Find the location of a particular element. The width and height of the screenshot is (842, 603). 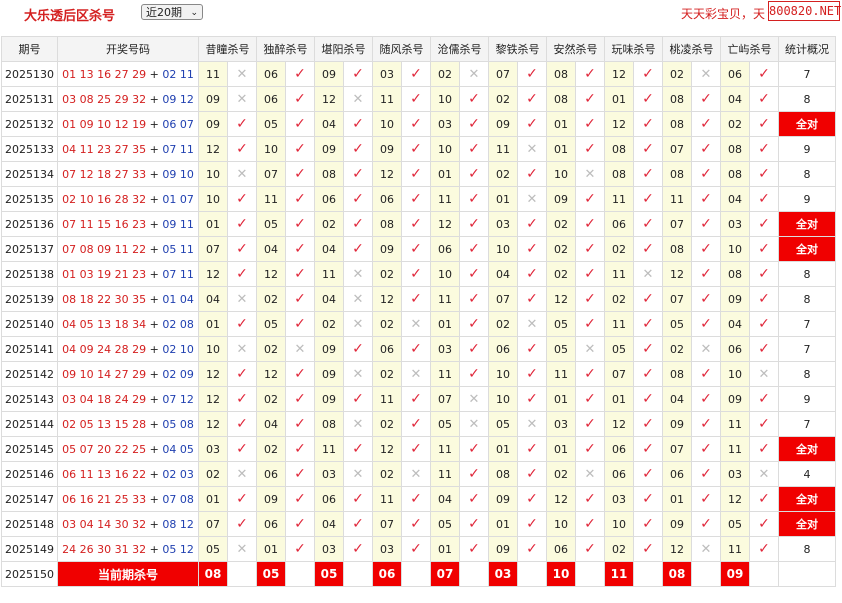

draw-numbers: 08 18 22 30 35 + 01 04 is located at coordinates (128, 299).